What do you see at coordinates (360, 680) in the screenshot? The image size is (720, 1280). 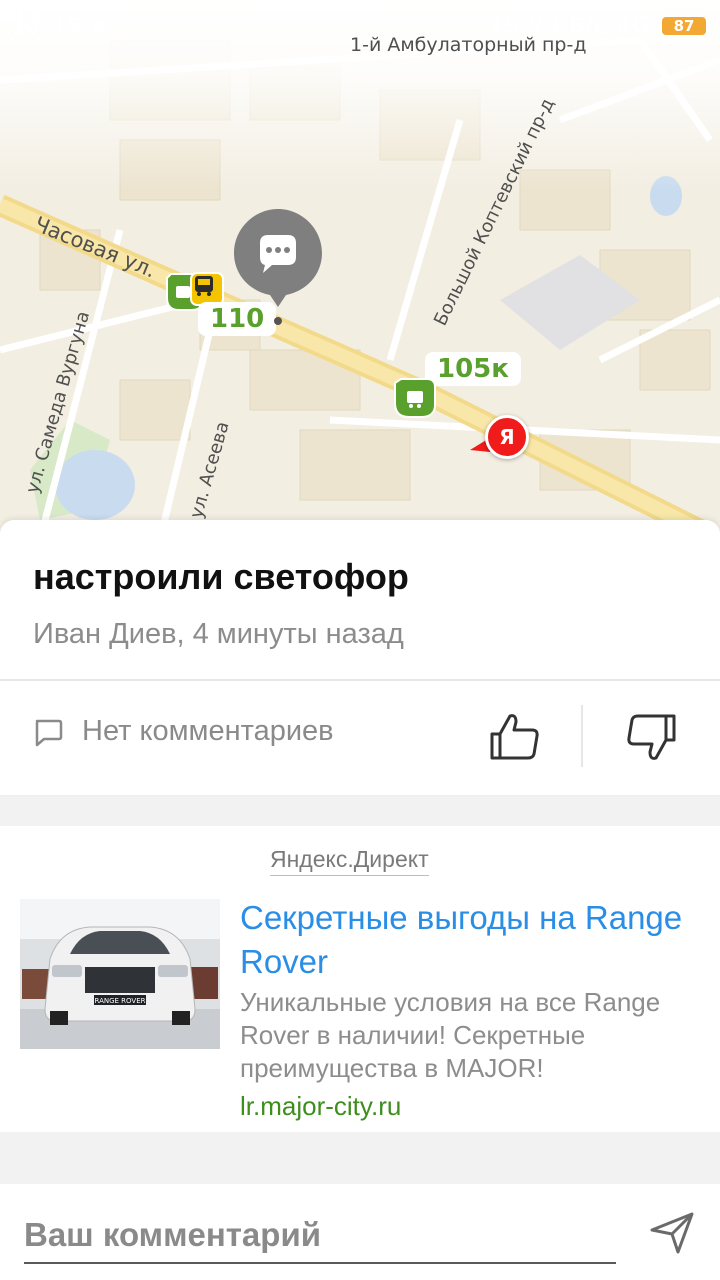 I see `card-divider` at bounding box center [360, 680].